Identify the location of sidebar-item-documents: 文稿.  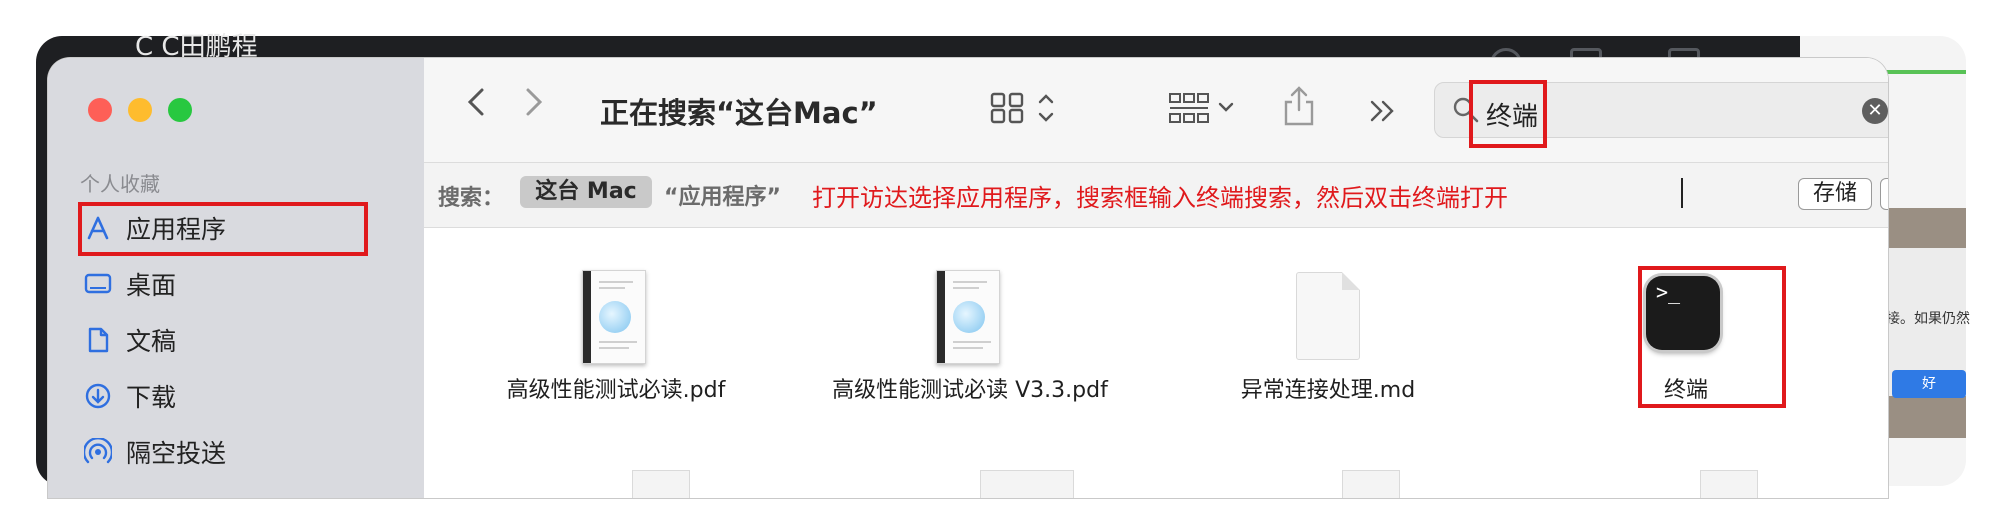
(130, 340).